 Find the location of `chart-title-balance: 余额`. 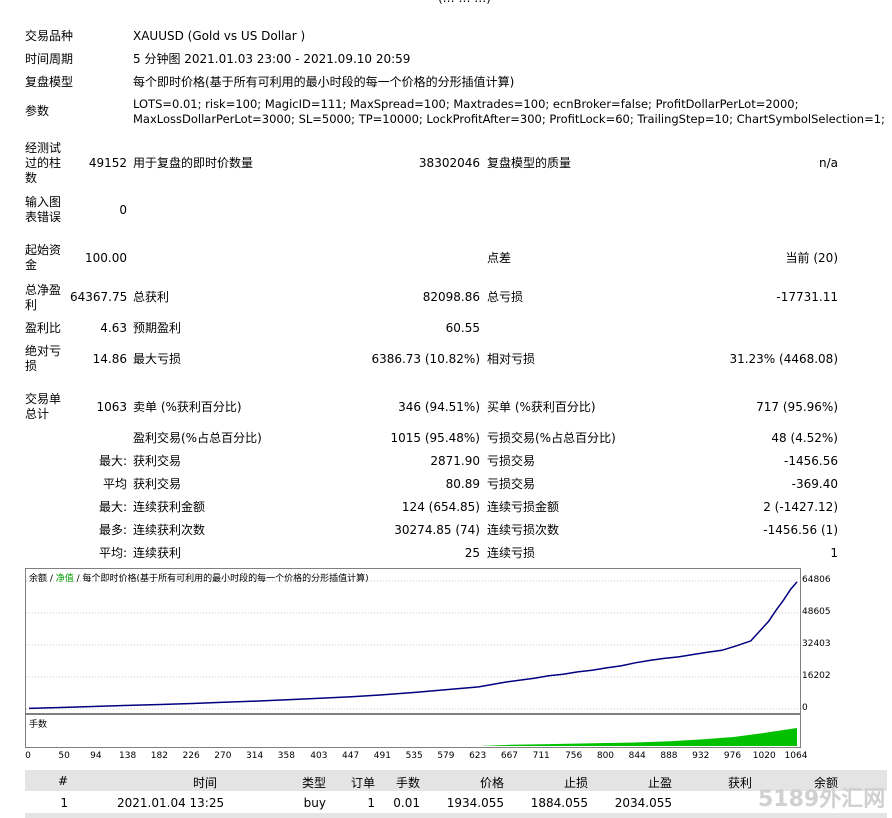

chart-title-balance: 余额 is located at coordinates (38, 579).